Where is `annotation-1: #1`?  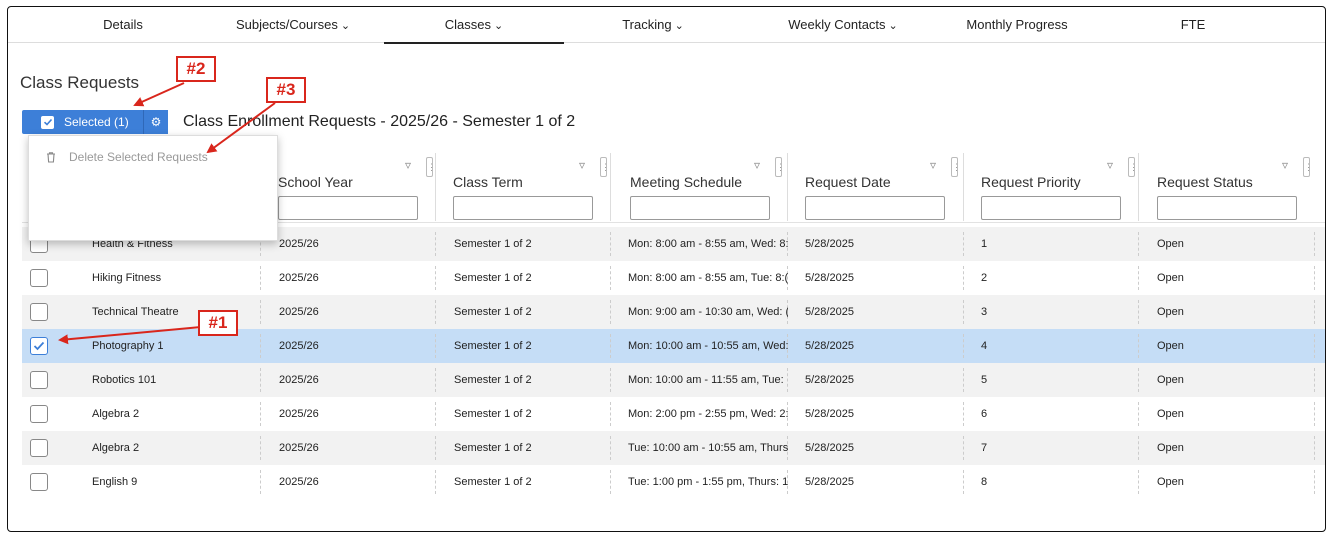 annotation-1: #1 is located at coordinates (218, 323).